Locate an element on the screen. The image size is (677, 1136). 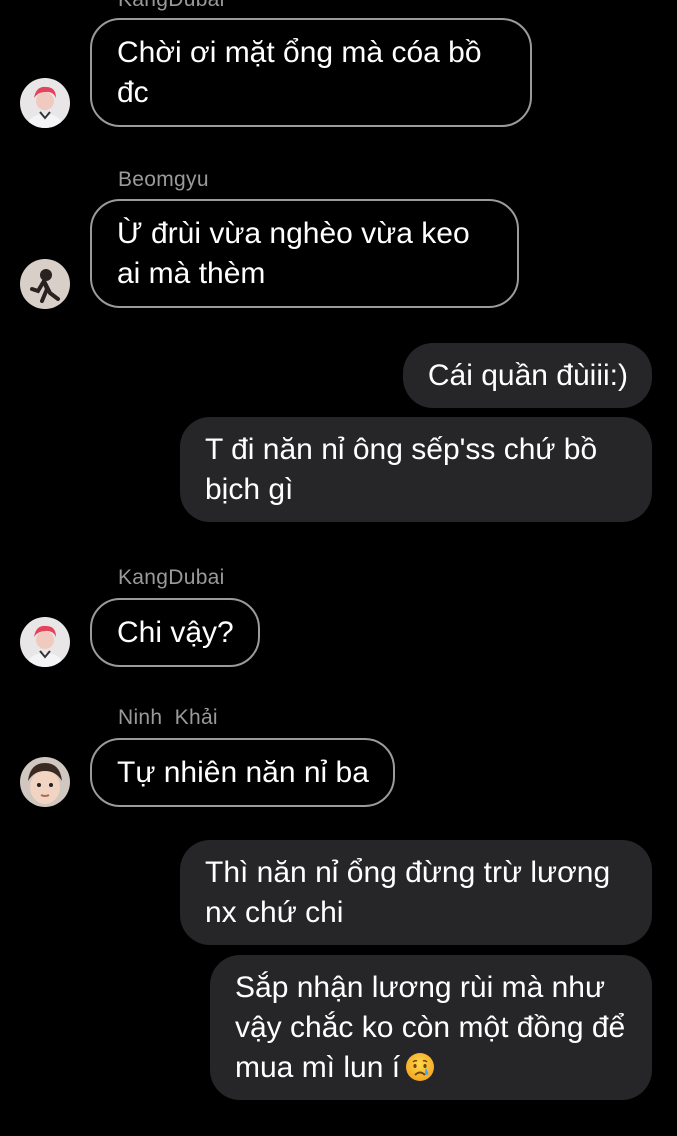
message-bubble-incoming: Chi vậy? is located at coordinates (175, 632).